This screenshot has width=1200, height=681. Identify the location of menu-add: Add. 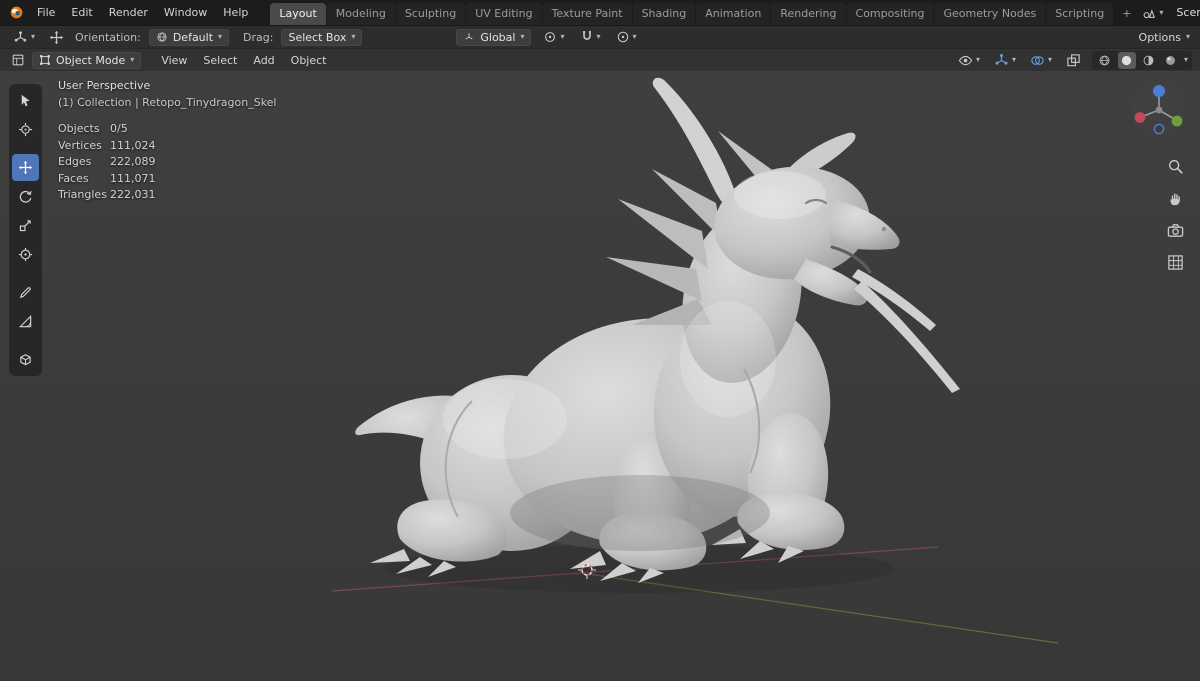
(263, 60).